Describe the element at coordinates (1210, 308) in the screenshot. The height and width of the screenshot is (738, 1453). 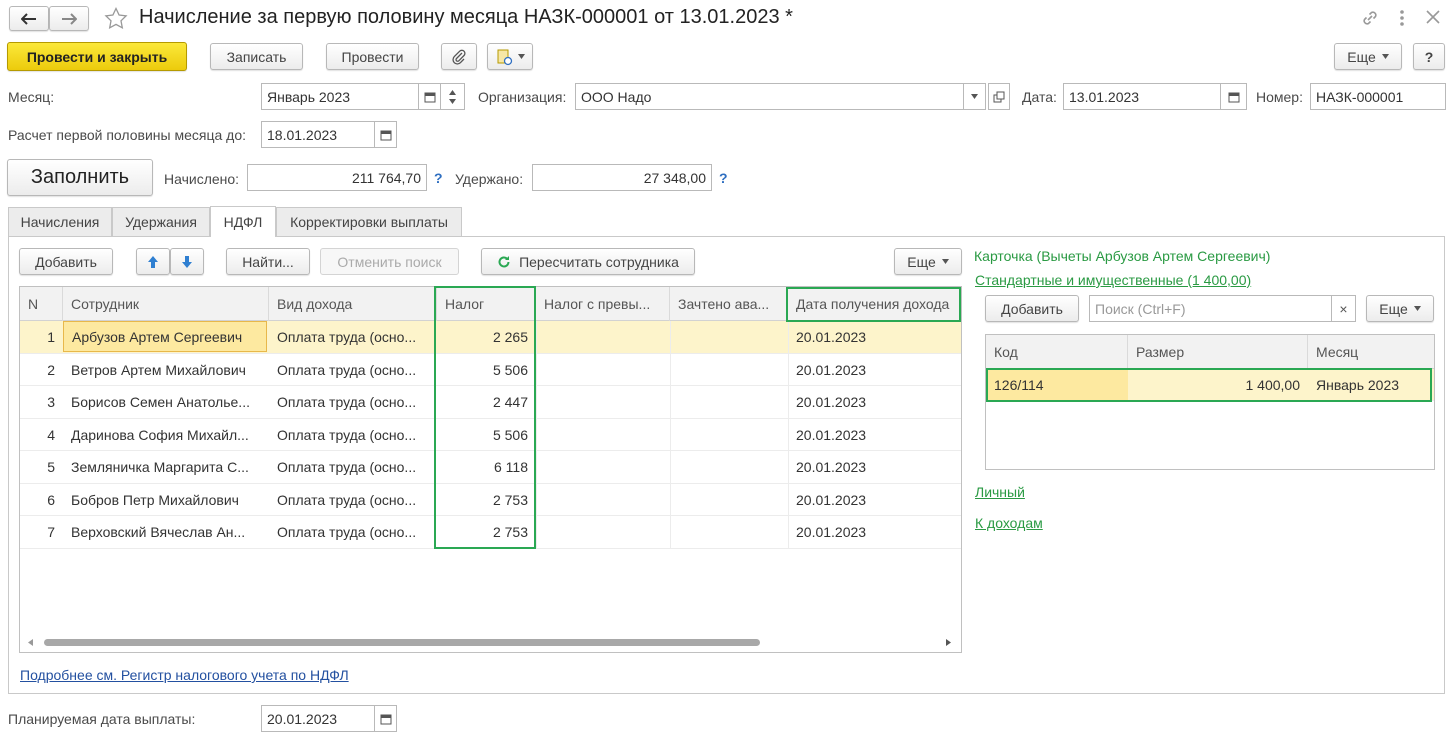
I see `card-search-input: Поиск (Ctrl+F)` at that location.